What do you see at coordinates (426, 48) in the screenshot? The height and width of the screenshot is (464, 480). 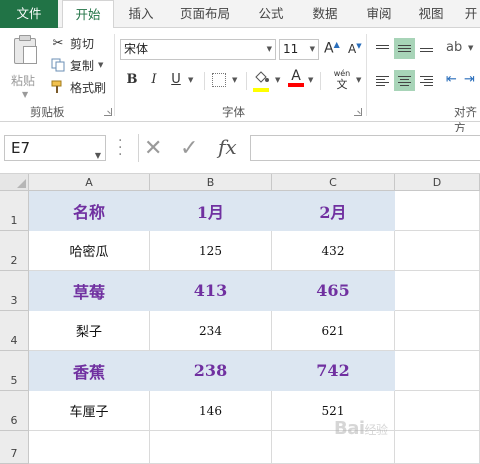 I see `align-bottom-button` at bounding box center [426, 48].